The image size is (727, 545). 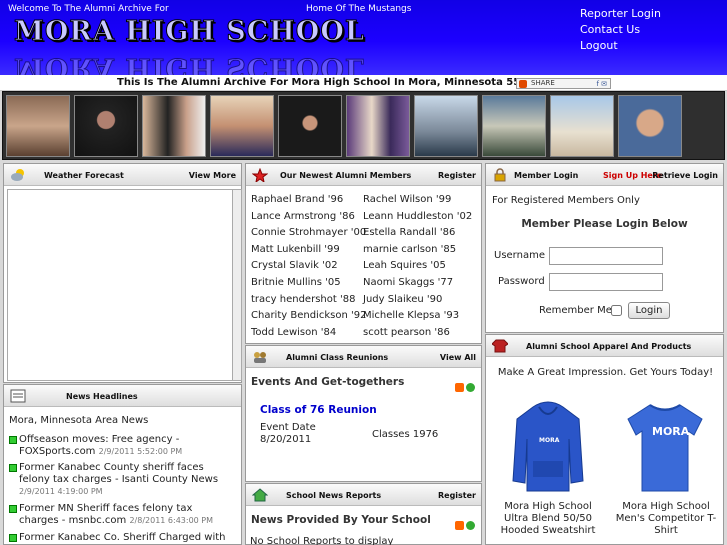 What do you see at coordinates (606, 256) in the screenshot?
I see `username-input` at bounding box center [606, 256].